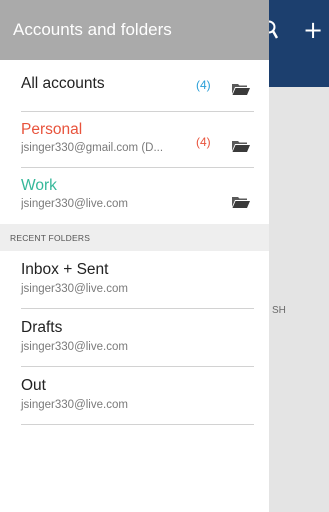 The width and height of the screenshot is (329, 512). What do you see at coordinates (137, 338) in the screenshot?
I see `recent-folder-drafts: Drafts jsinger330@live.com` at bounding box center [137, 338].